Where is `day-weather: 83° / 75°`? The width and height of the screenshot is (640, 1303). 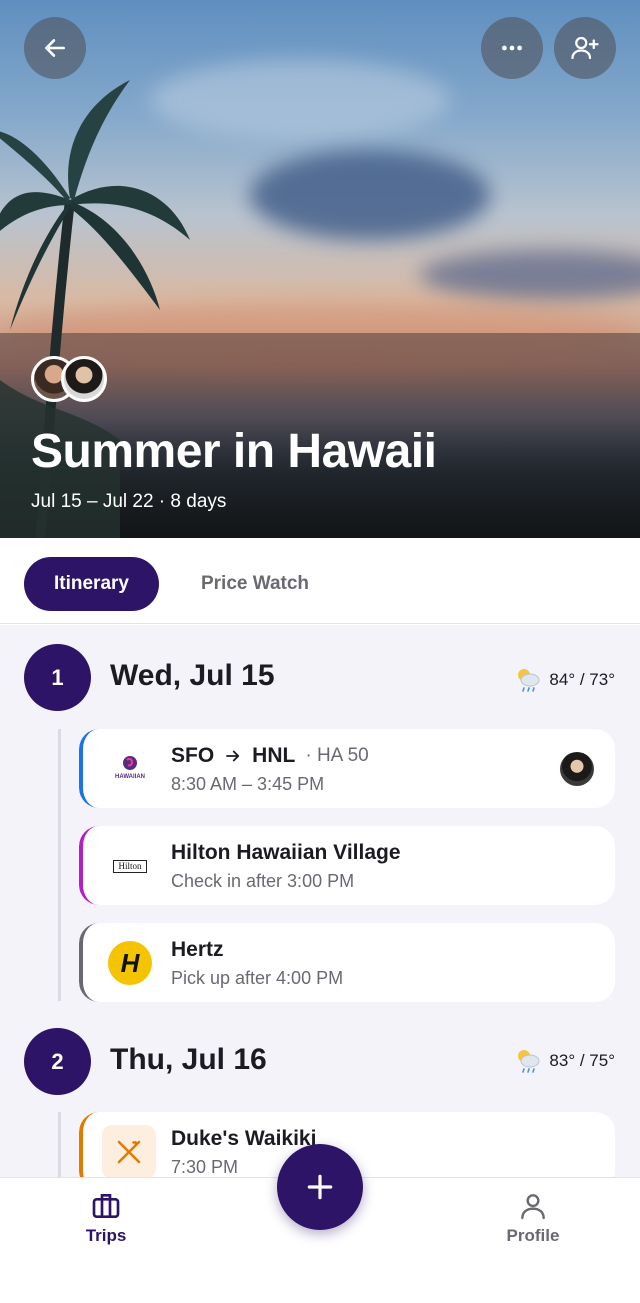
day-weather: 83° / 75° is located at coordinates (564, 1061).